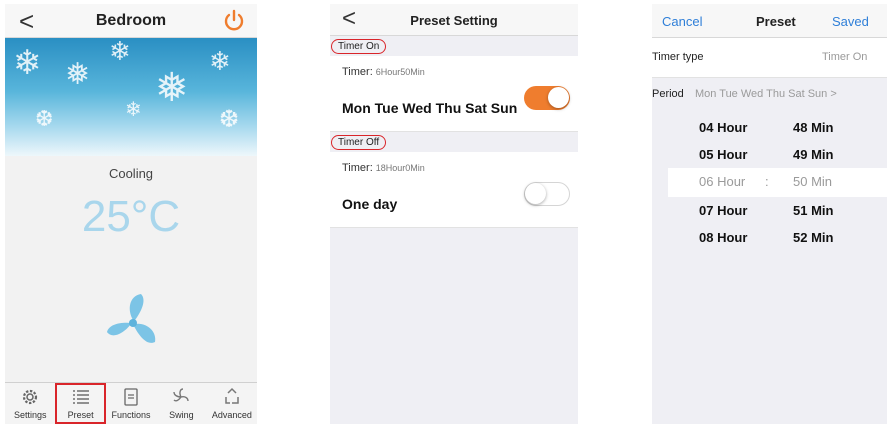 The image size is (887, 424). What do you see at coordinates (131, 97) in the screenshot?
I see `snowflake-banner: ❄ ❅ ❄ ❅ ❄ ❆ ❄ ❆` at bounding box center [131, 97].